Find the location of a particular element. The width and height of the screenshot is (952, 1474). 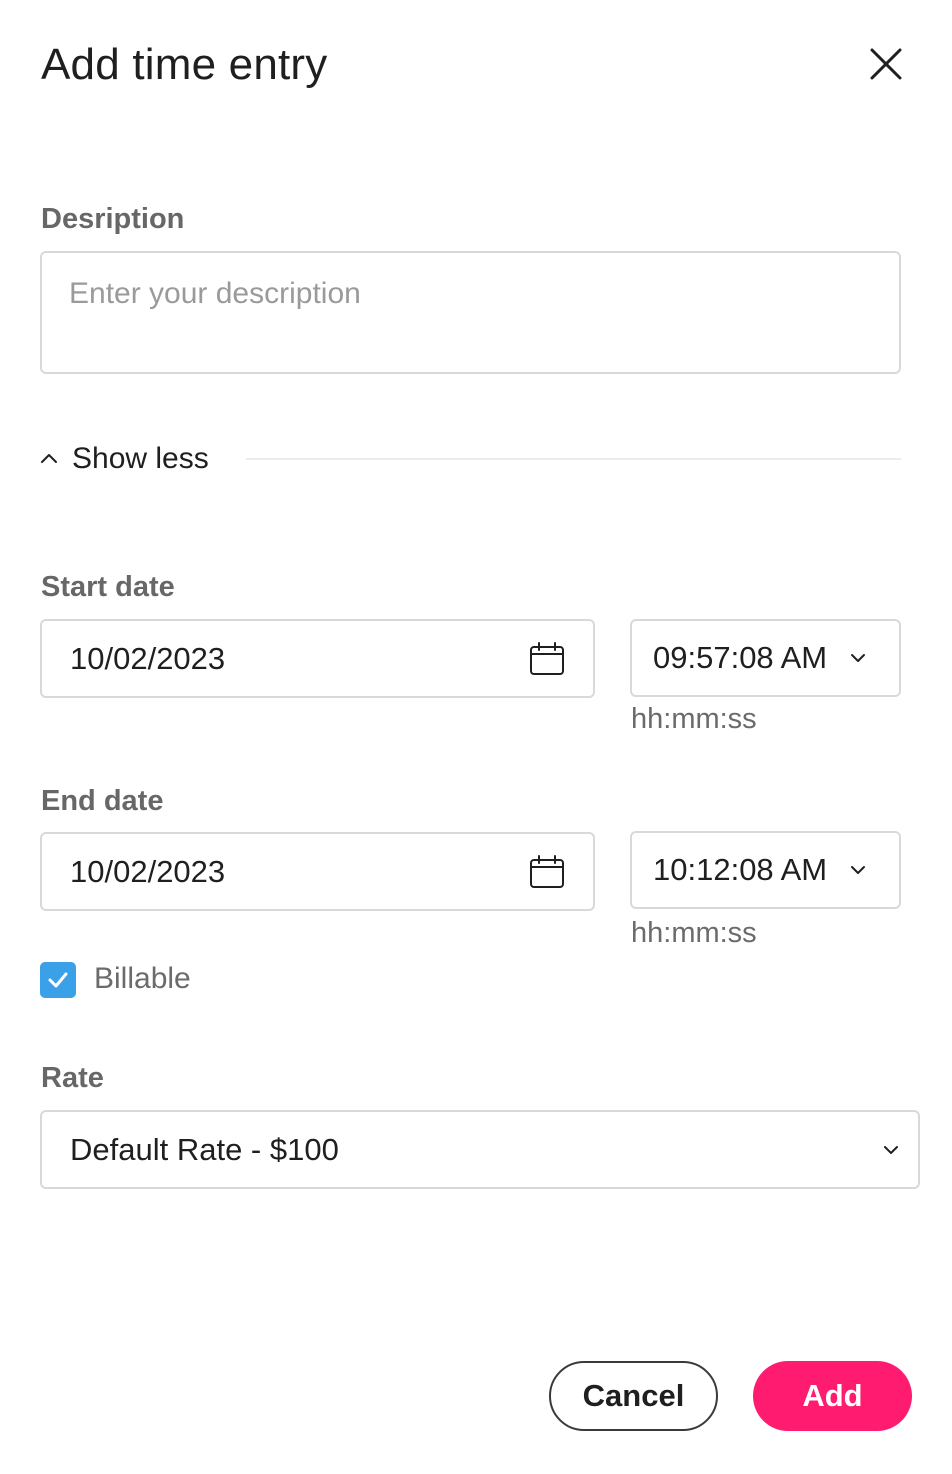

start-time-format-hint: hh:mm:ss is located at coordinates (694, 719).